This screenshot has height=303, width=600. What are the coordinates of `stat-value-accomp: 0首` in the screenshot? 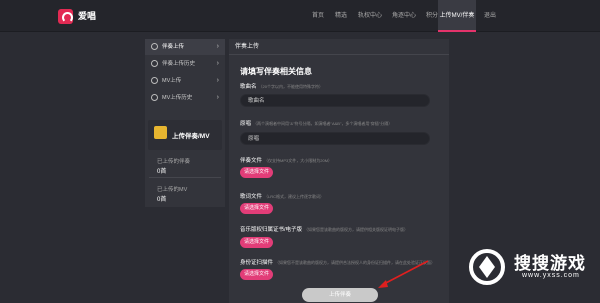 It's located at (162, 172).